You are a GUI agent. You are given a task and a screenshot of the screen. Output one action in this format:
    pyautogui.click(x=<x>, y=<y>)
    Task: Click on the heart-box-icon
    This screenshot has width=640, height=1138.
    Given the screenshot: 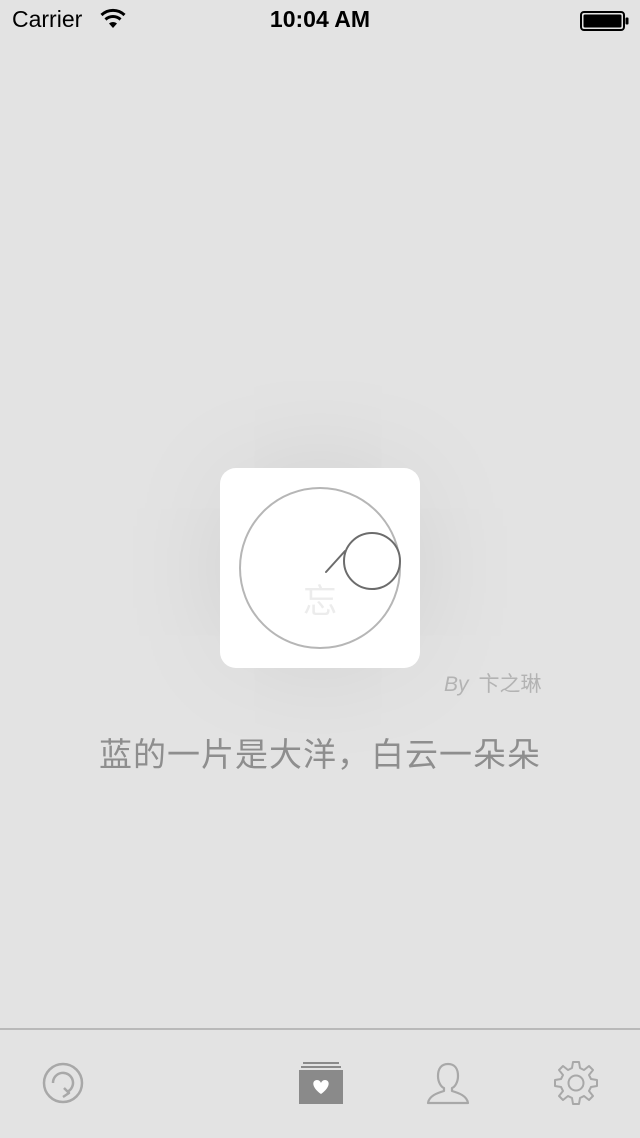 What is the action you would take?
    pyautogui.click(x=321, y=1083)
    